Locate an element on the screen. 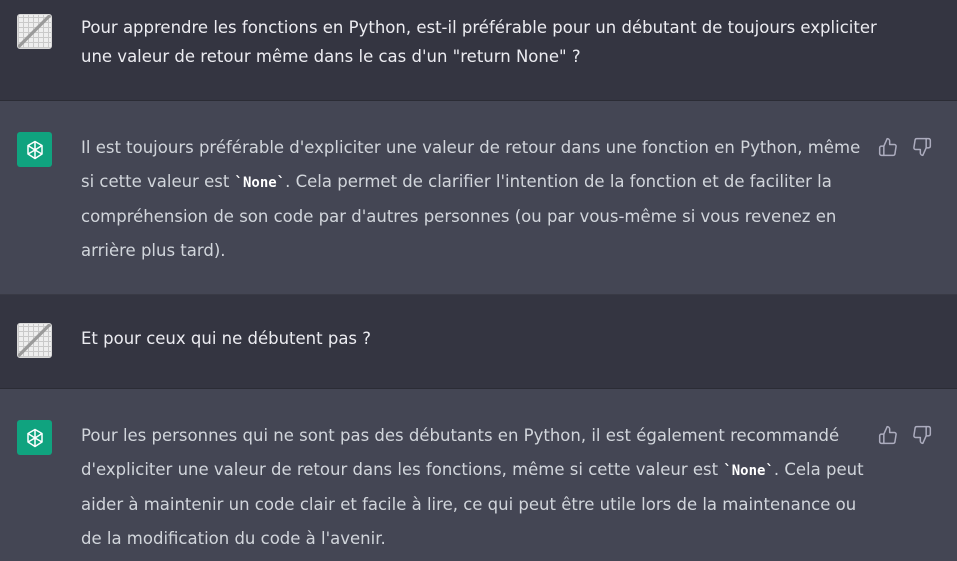 This screenshot has width=957, height=561. user-message-text: Et pour ceux qui ne débutent pas ? is located at coordinates (226, 338).